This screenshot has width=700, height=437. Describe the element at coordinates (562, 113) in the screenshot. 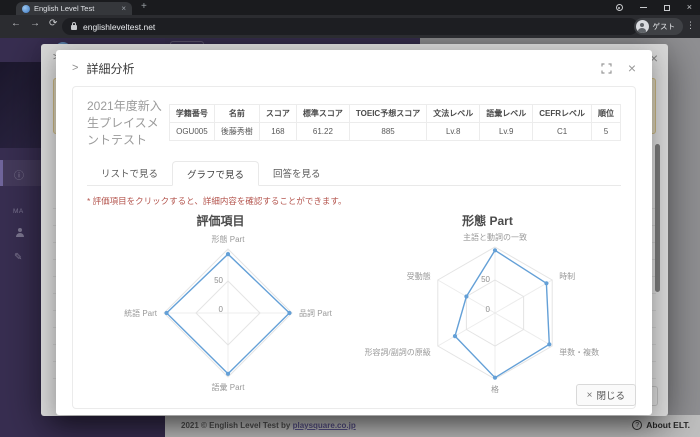

I see `table-header-cell: CEFRレベル` at that location.